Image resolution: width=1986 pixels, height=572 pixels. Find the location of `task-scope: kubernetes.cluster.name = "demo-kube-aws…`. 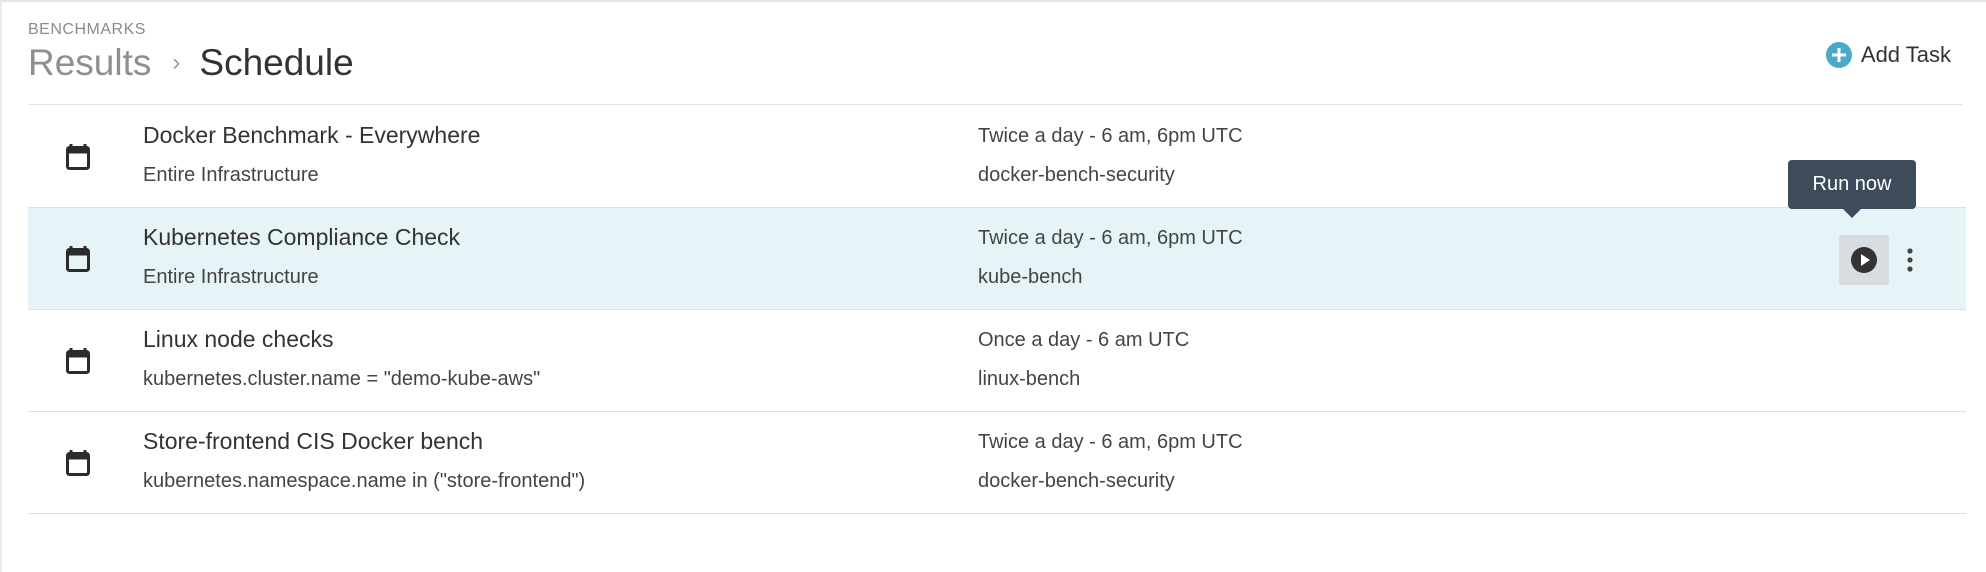

task-scope: kubernetes.cluster.name = "demo-kube-aws… is located at coordinates (342, 379).